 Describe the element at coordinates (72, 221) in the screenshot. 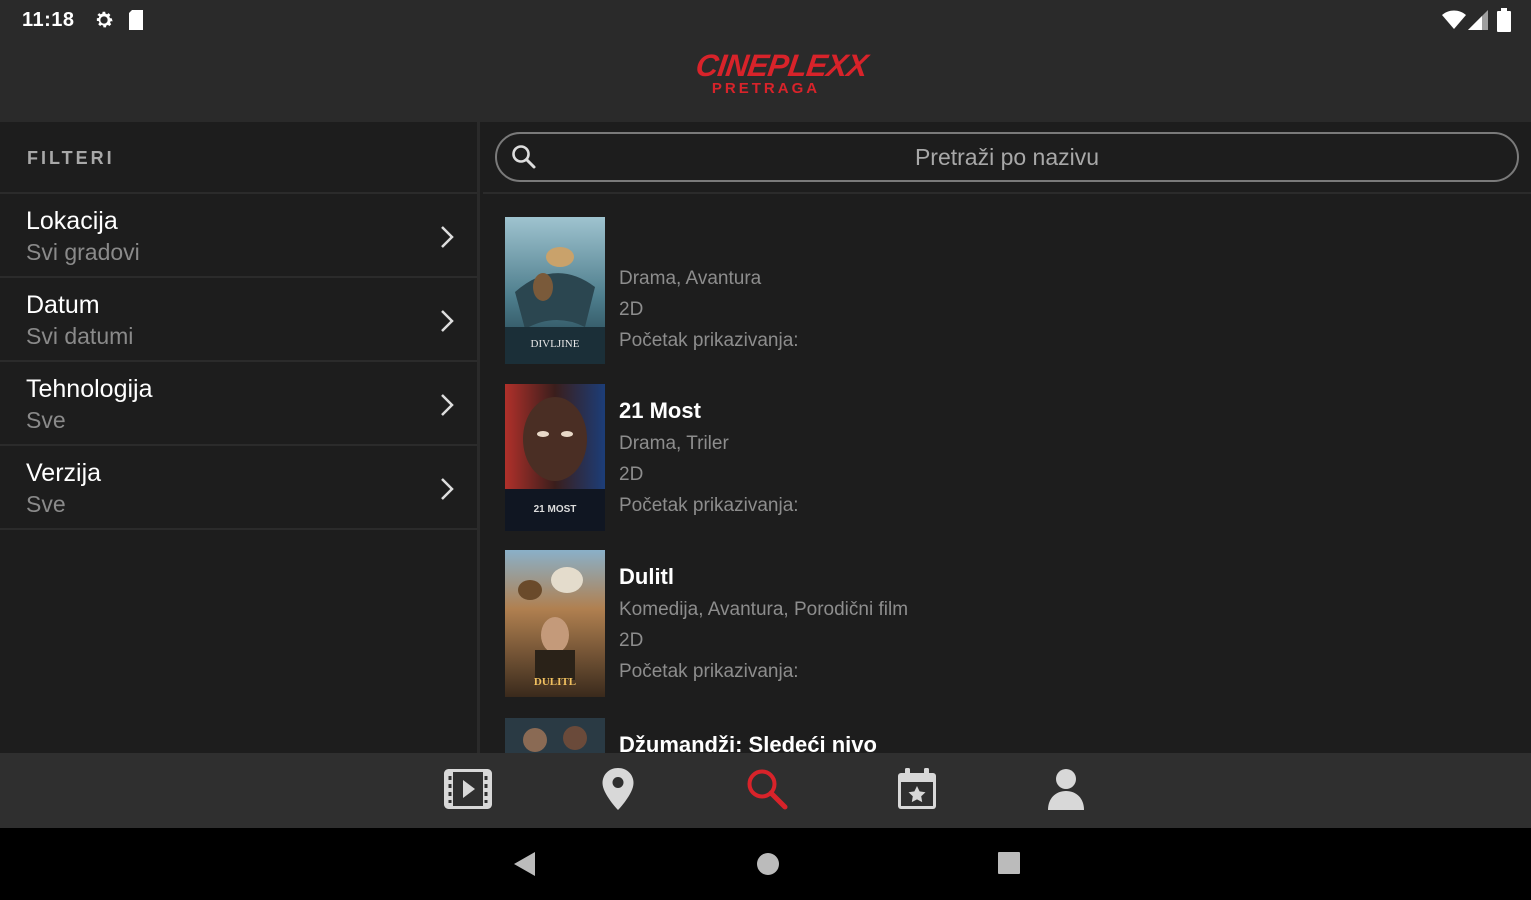

I see `filter-title: Lokacija` at that location.